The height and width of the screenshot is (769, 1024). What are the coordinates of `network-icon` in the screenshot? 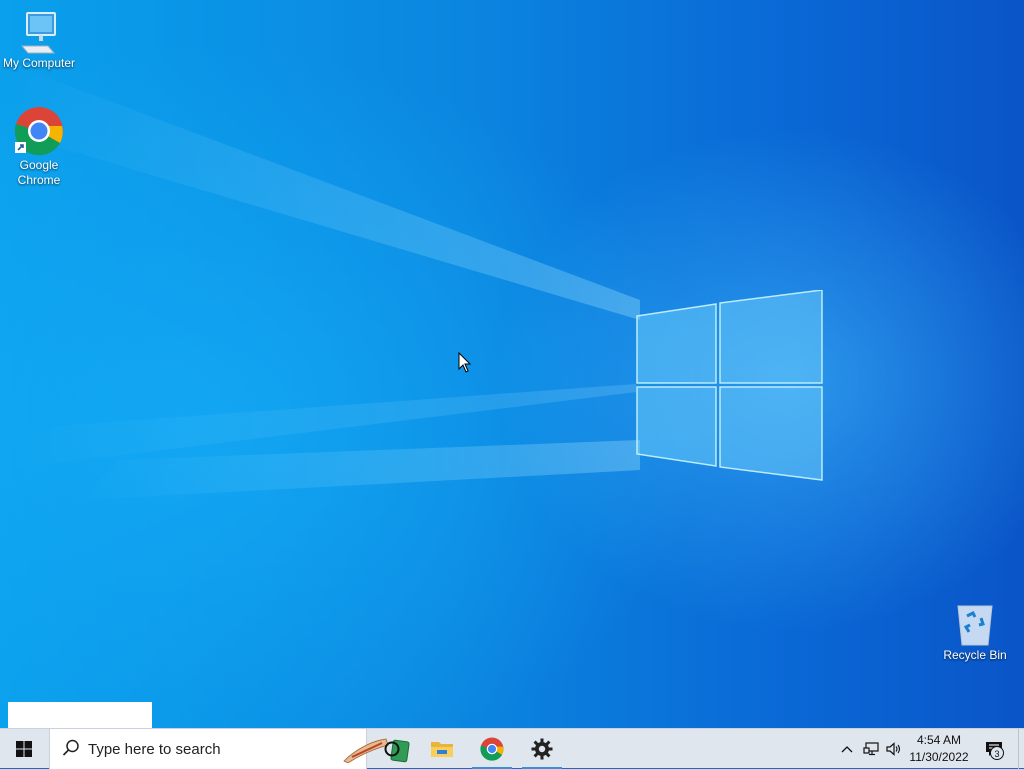 It's located at (871, 749).